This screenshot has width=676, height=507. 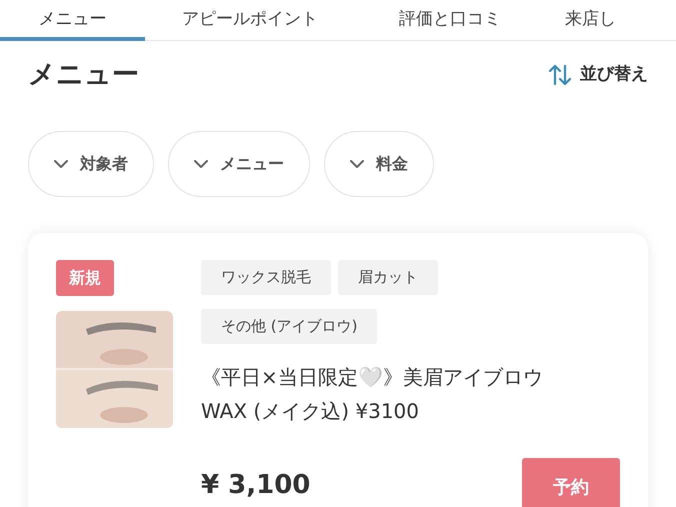 What do you see at coordinates (266, 277) in the screenshot?
I see `tag: ワックス脱毛` at bounding box center [266, 277].